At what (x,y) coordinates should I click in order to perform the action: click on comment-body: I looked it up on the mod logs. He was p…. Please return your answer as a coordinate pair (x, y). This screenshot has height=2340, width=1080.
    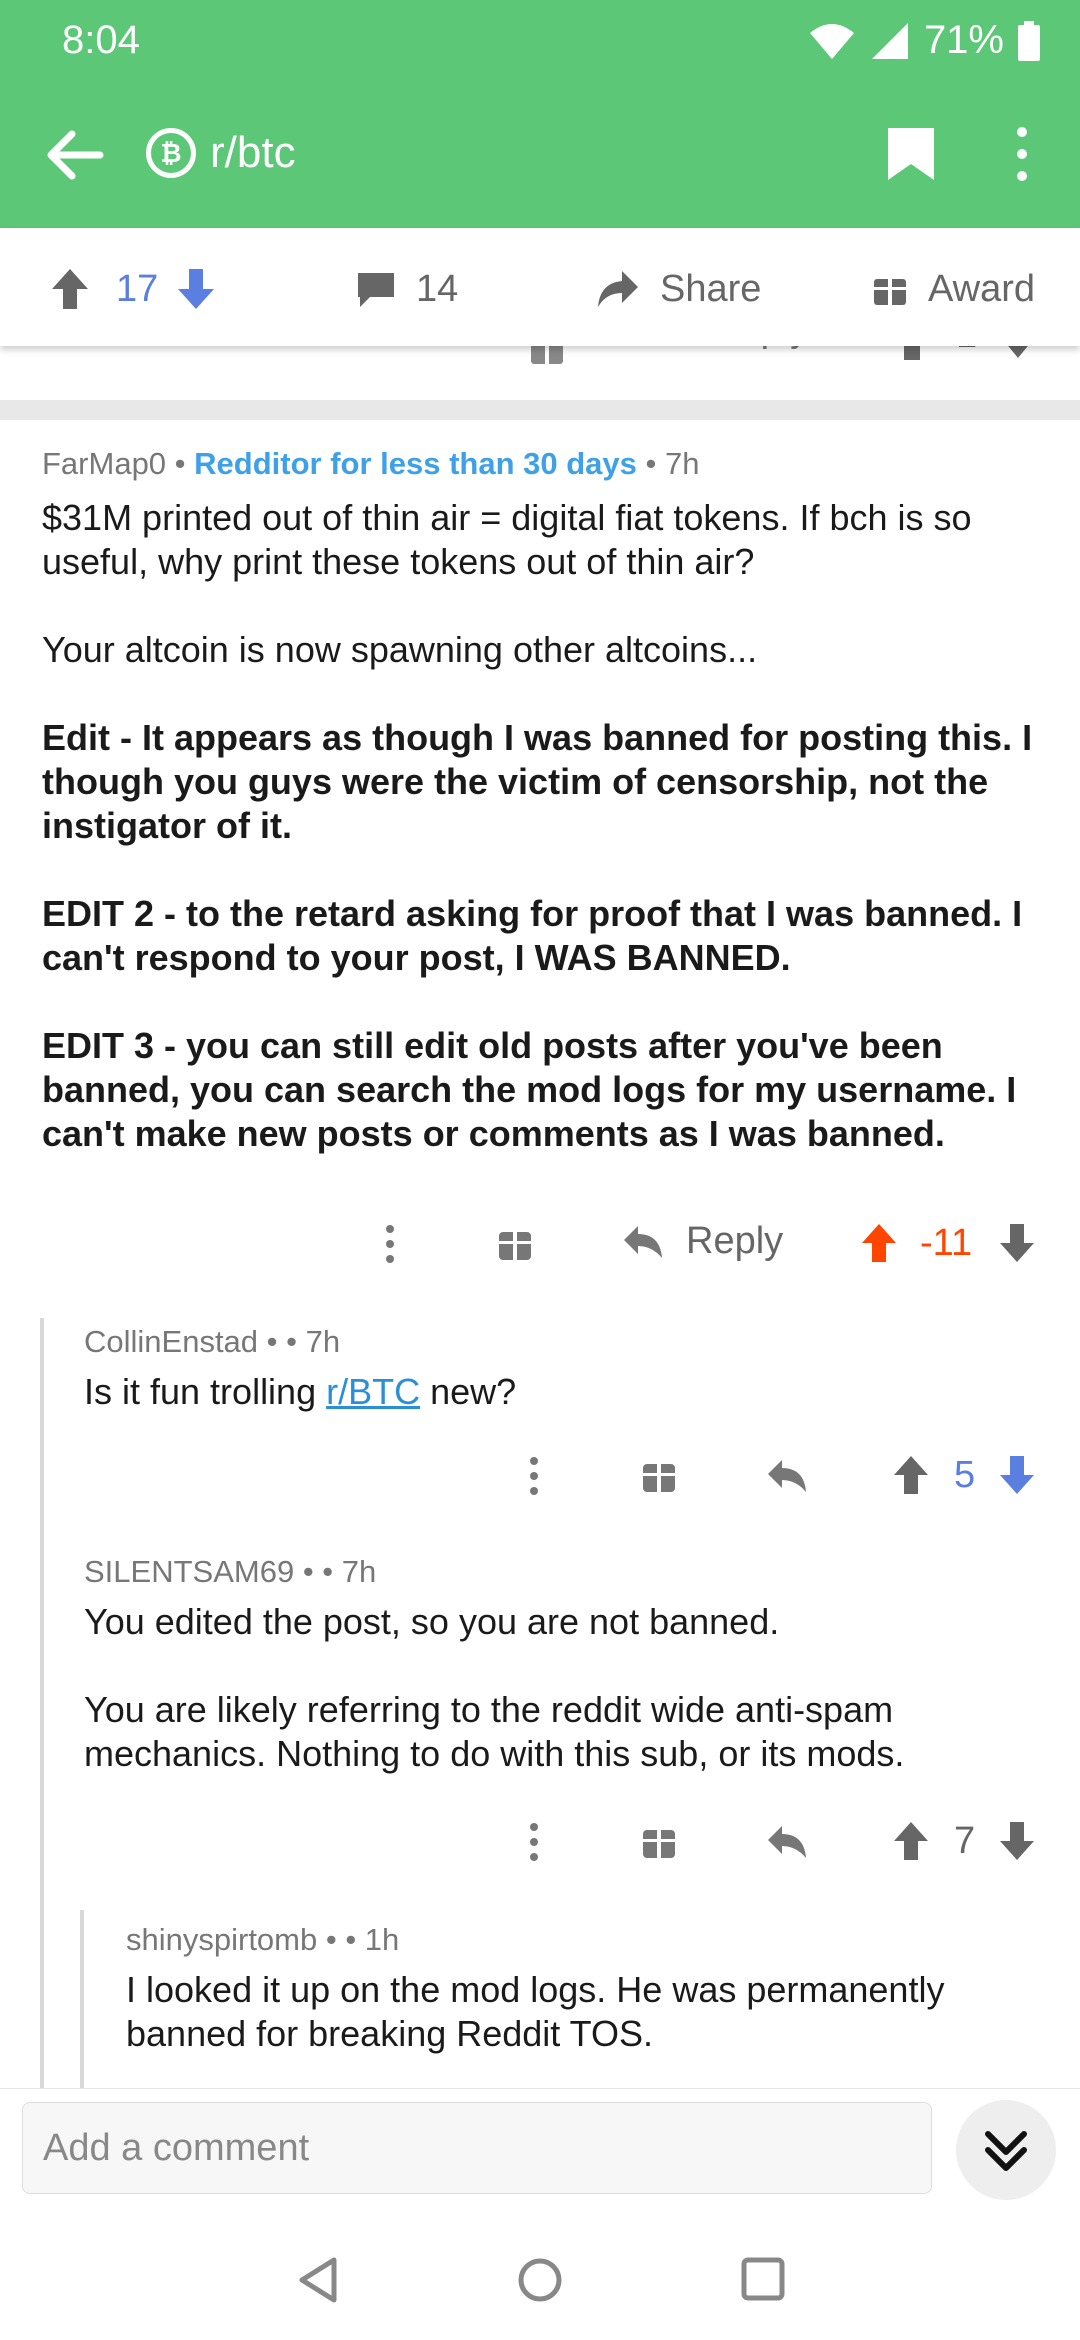
    Looking at the image, I should click on (566, 2012).